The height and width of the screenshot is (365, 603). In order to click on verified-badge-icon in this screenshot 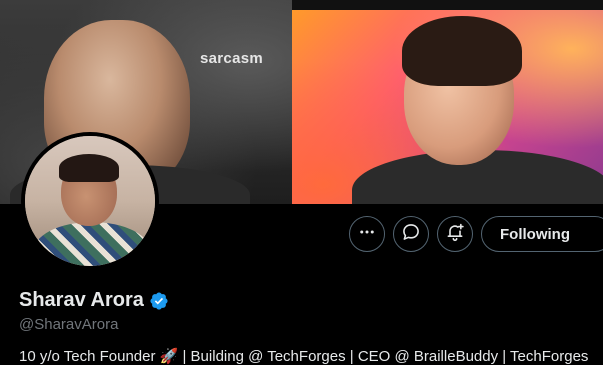, I will do `click(159, 301)`.